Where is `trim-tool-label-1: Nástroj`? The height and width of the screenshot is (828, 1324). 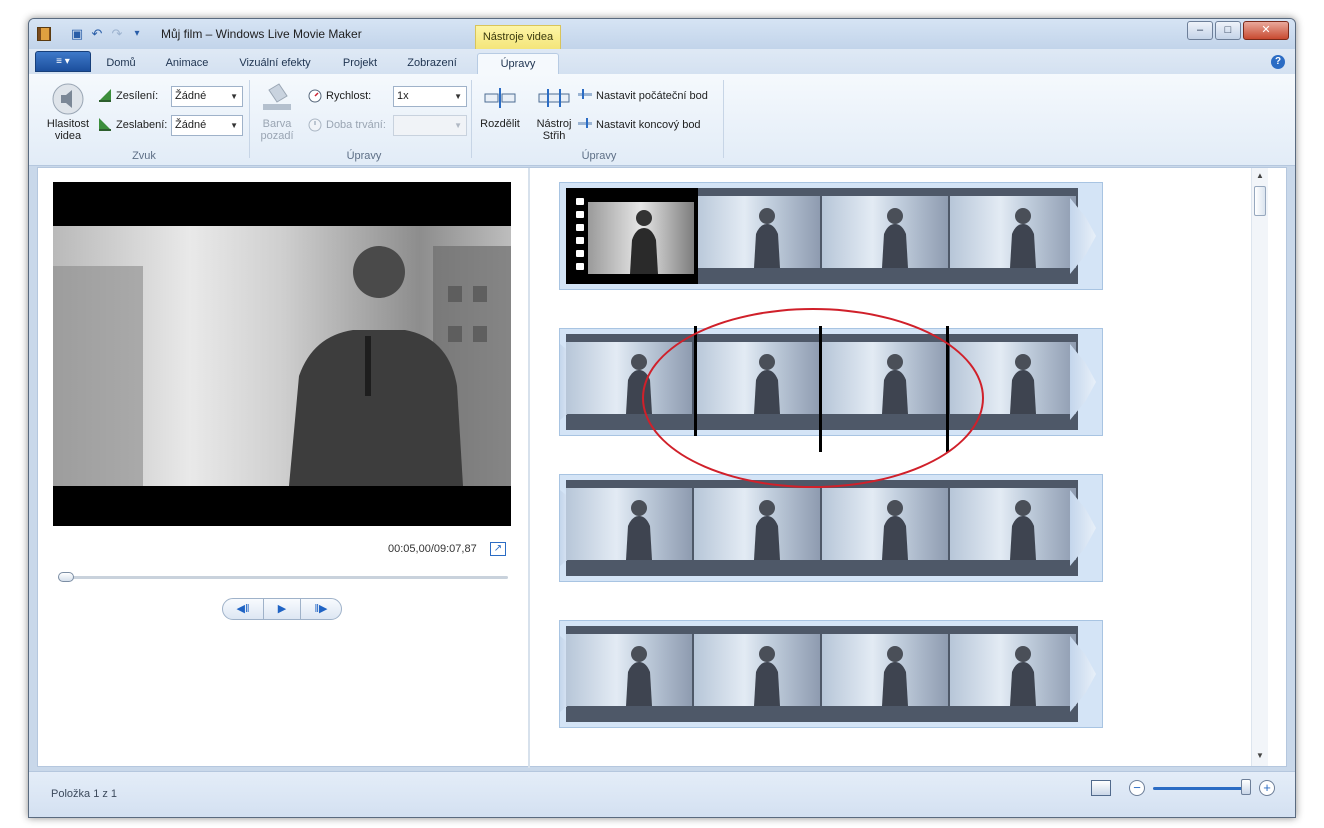 trim-tool-label-1: Nástroj is located at coordinates (554, 124).